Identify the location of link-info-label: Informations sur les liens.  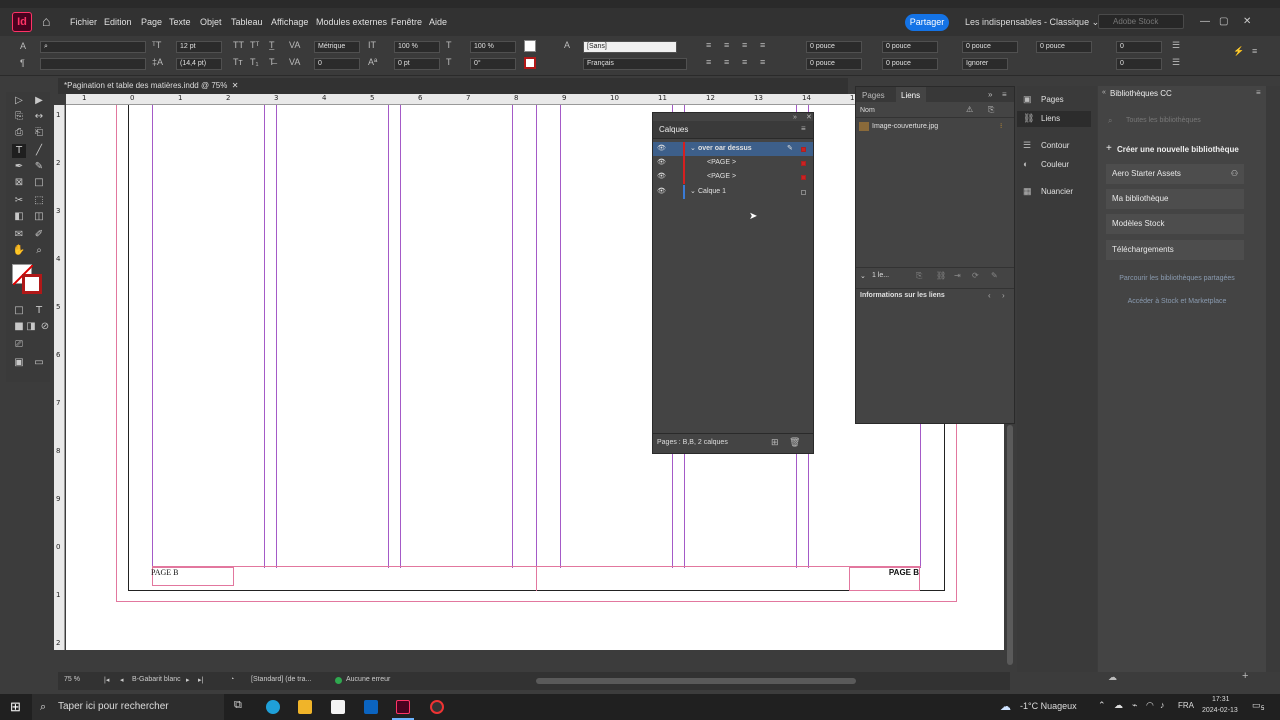
(902, 295).